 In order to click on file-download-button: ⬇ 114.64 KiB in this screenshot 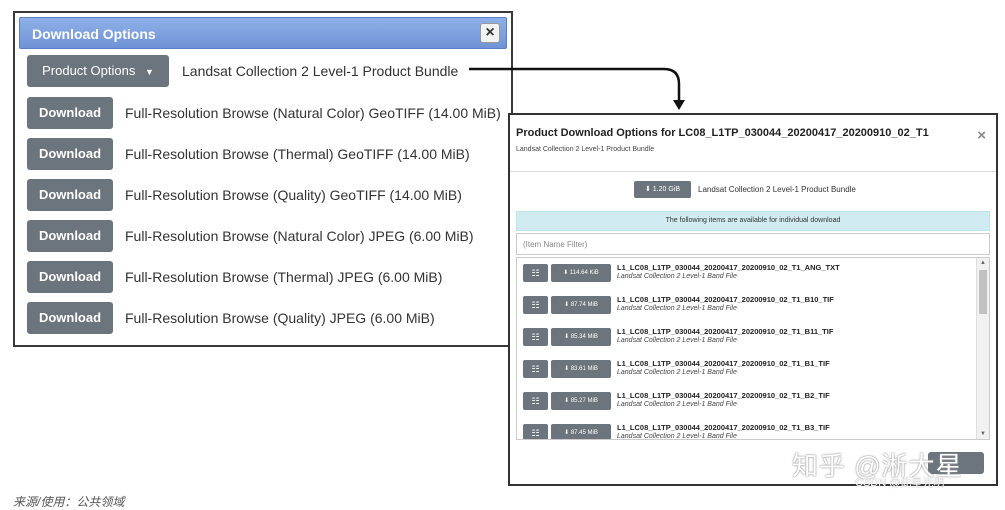, I will do `click(581, 273)`.